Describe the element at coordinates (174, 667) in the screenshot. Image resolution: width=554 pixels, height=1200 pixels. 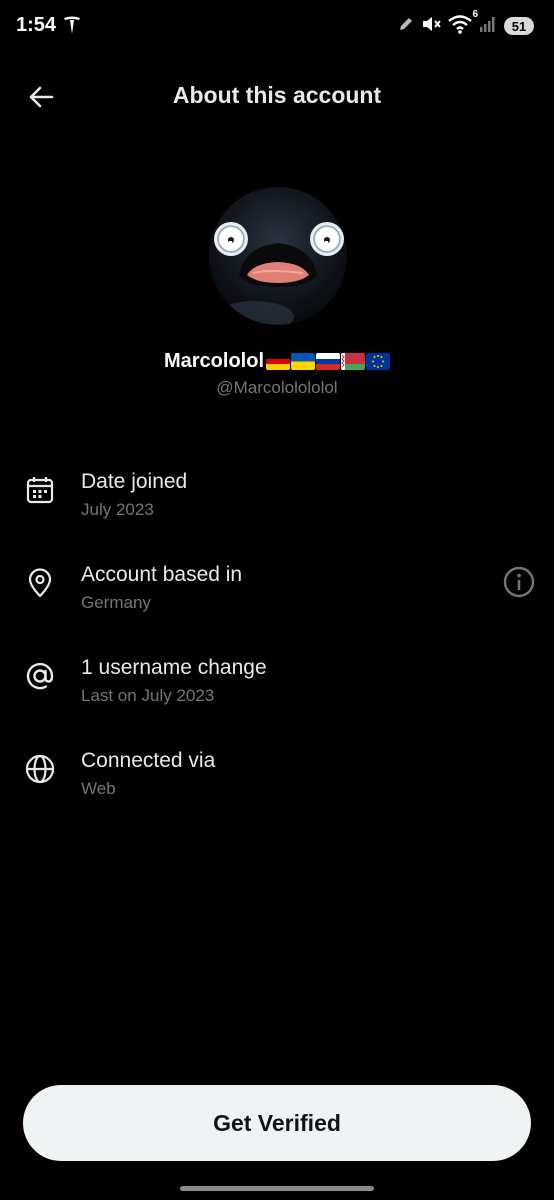
I see `row-title: 1 username change` at that location.